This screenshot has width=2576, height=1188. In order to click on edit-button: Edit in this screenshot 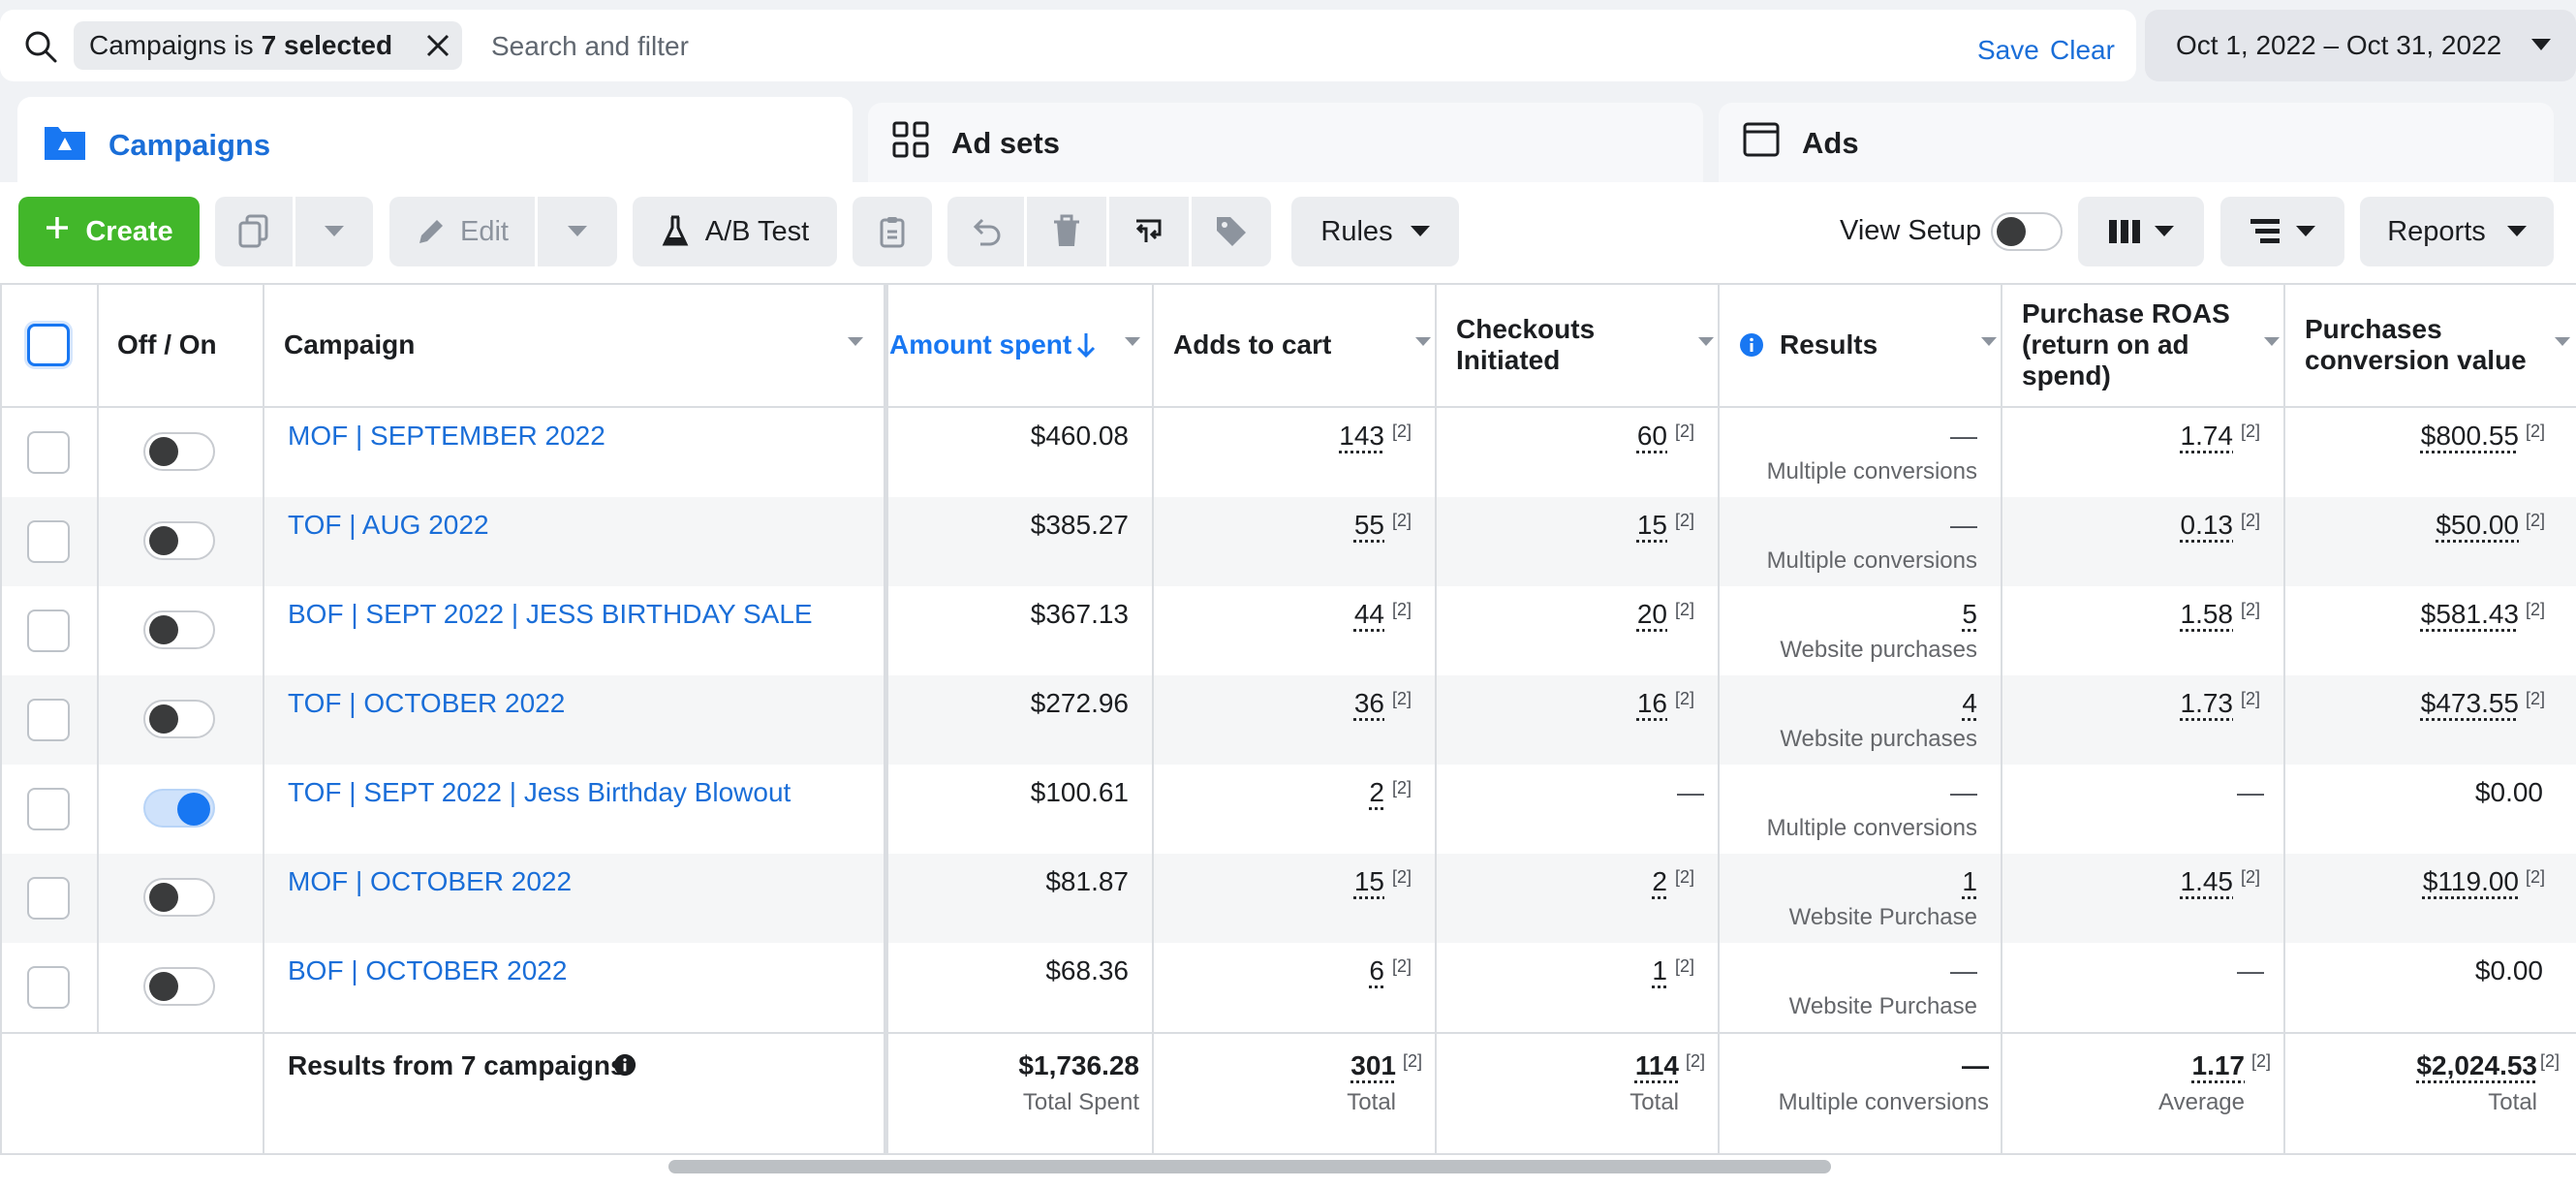, I will do `click(462, 231)`.